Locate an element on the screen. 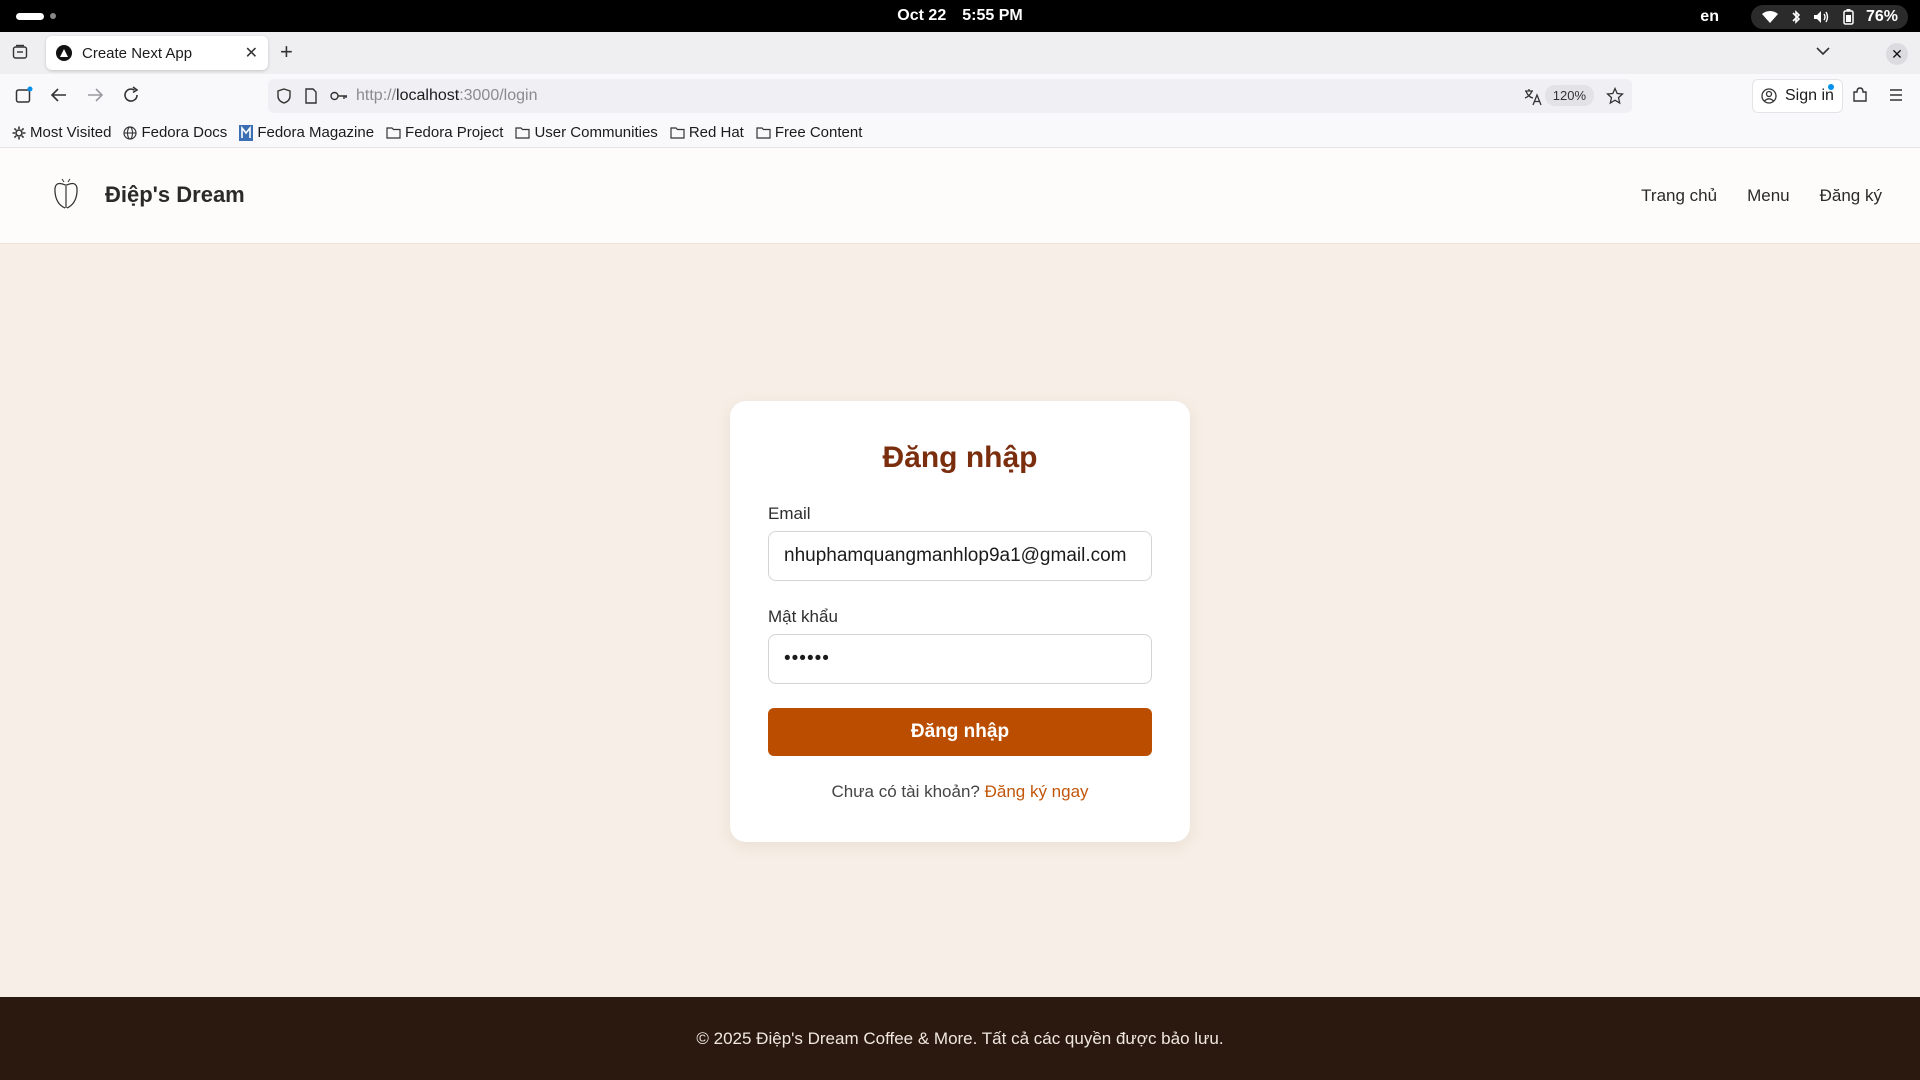 This screenshot has height=1080, width=1920. account-icon is located at coordinates (1769, 96).